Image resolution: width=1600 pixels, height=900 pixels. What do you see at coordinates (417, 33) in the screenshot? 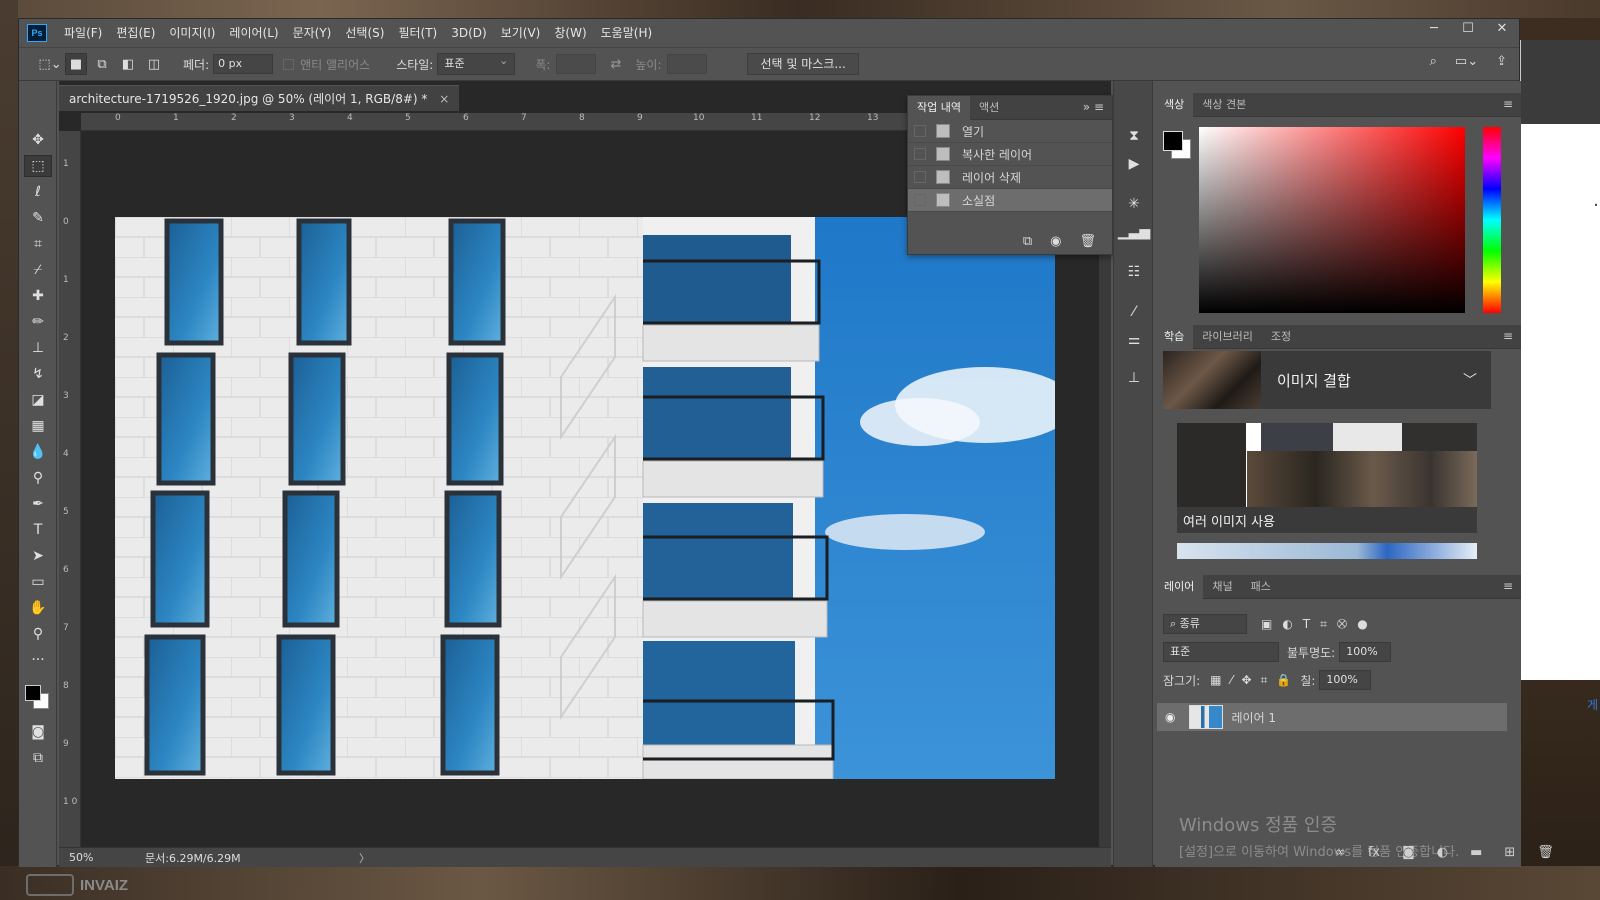
I see `menu-filter: 필터(T)` at bounding box center [417, 33].